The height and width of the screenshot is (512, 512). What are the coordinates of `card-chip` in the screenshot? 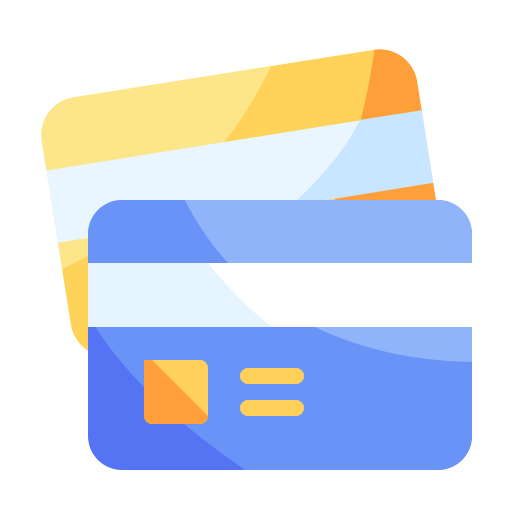 It's located at (176, 392).